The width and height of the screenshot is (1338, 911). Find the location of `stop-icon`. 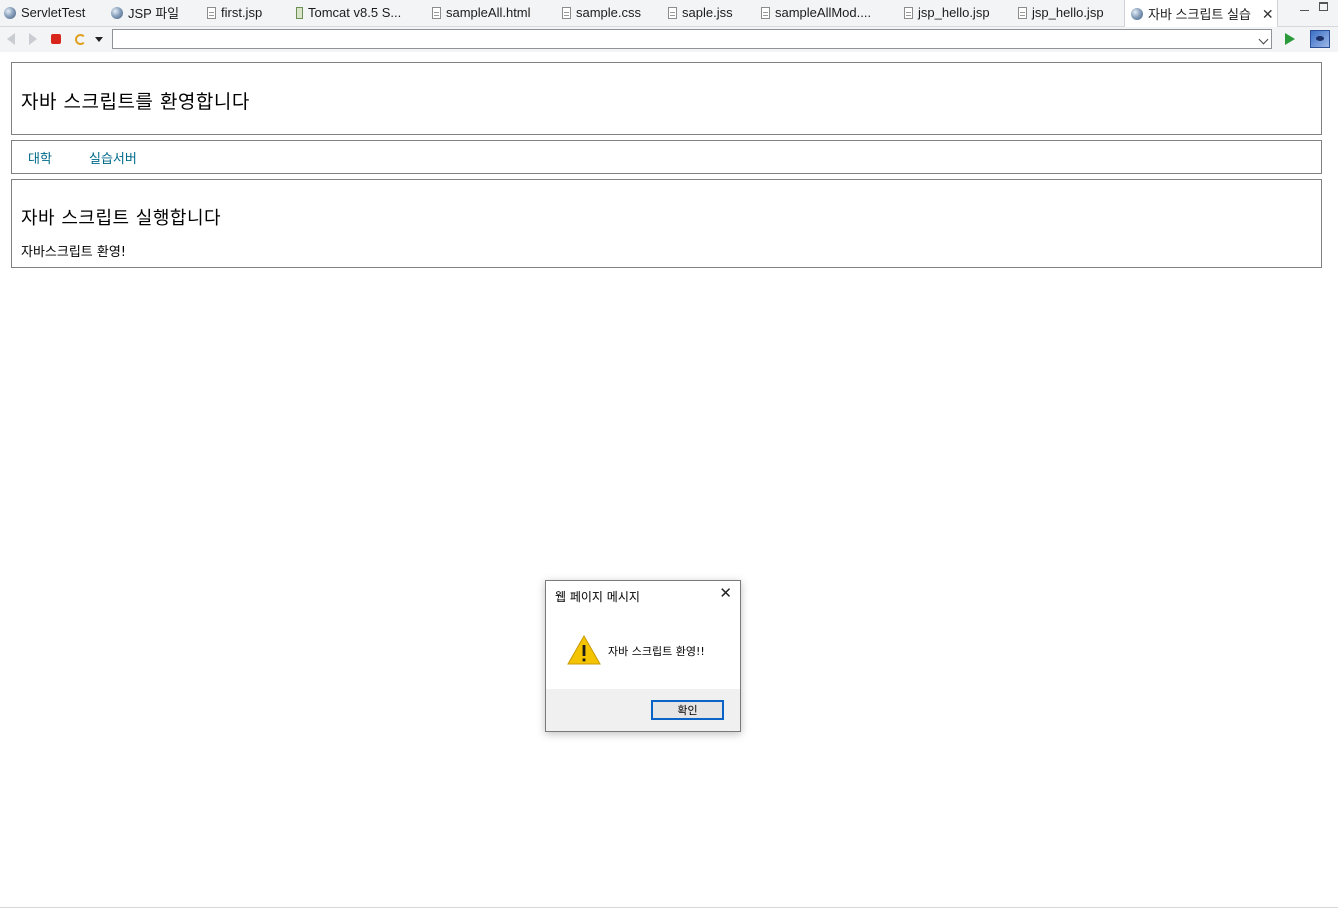

stop-icon is located at coordinates (56, 39).